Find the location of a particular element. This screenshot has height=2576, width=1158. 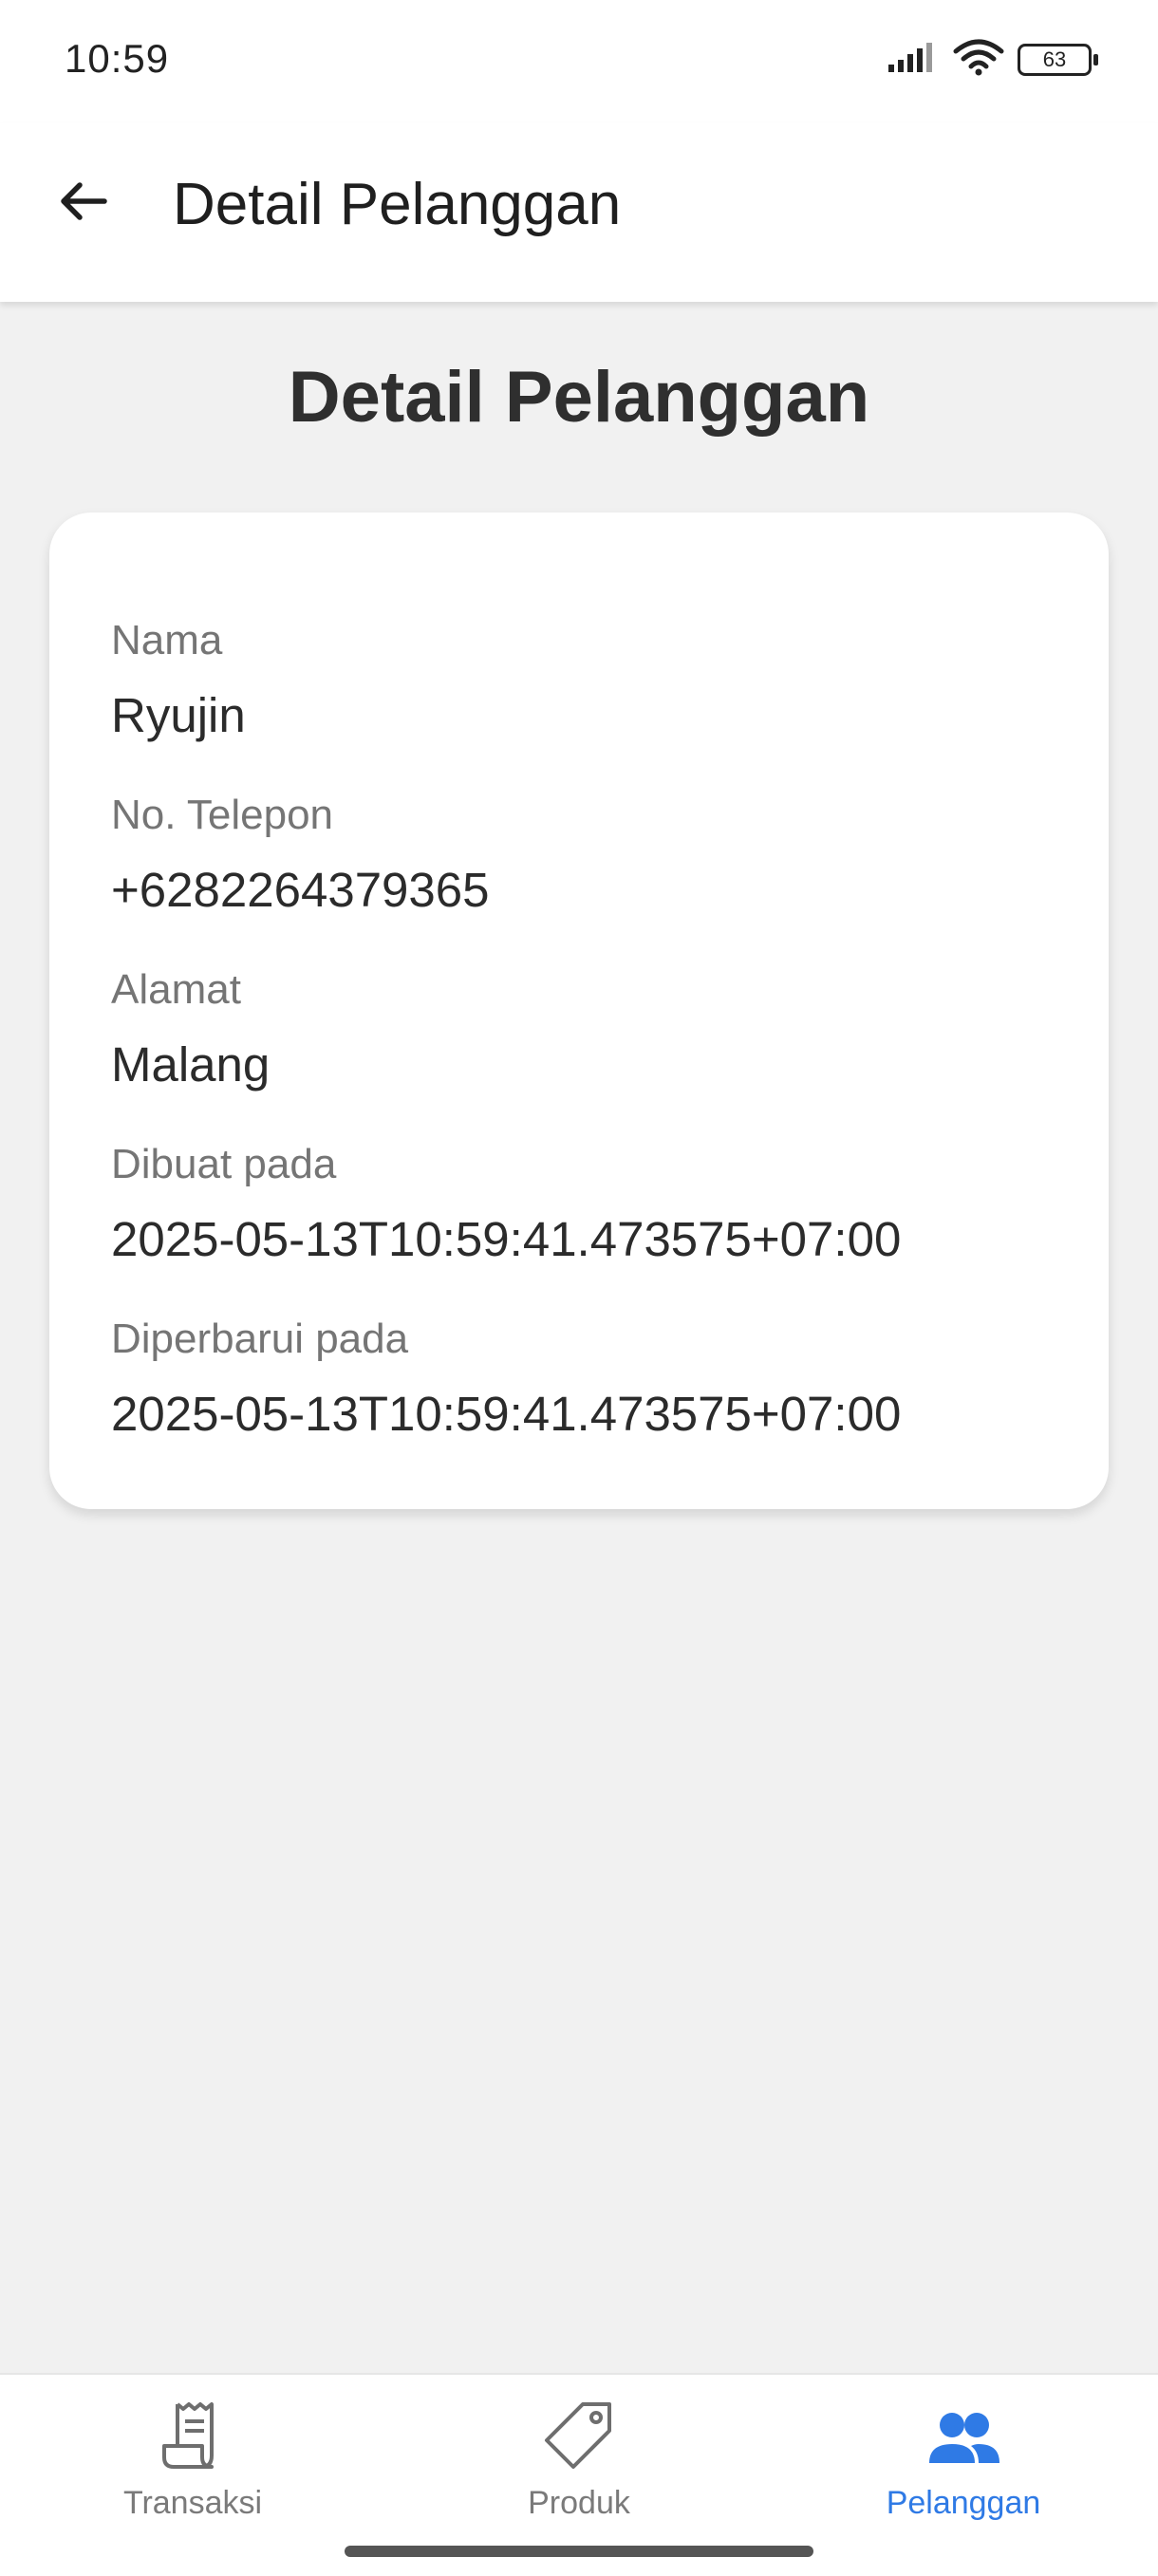

app-bar-title: Detail Pelanggan is located at coordinates (397, 204).